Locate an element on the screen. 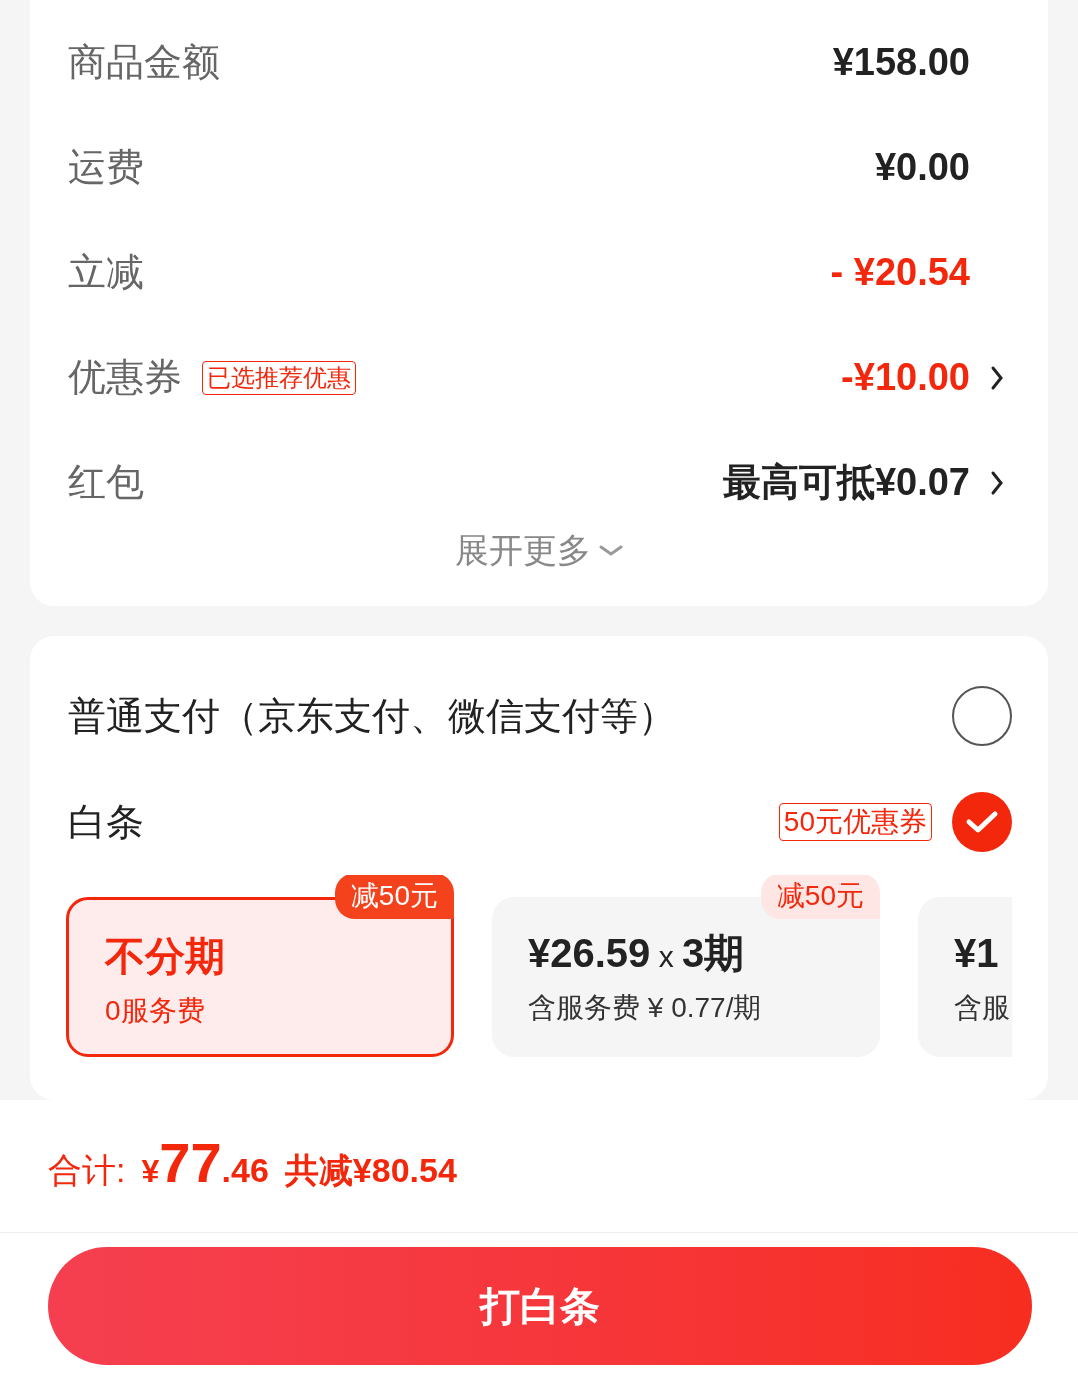 The width and height of the screenshot is (1078, 1395). plan-subtitle: 含服 is located at coordinates (982, 1008).